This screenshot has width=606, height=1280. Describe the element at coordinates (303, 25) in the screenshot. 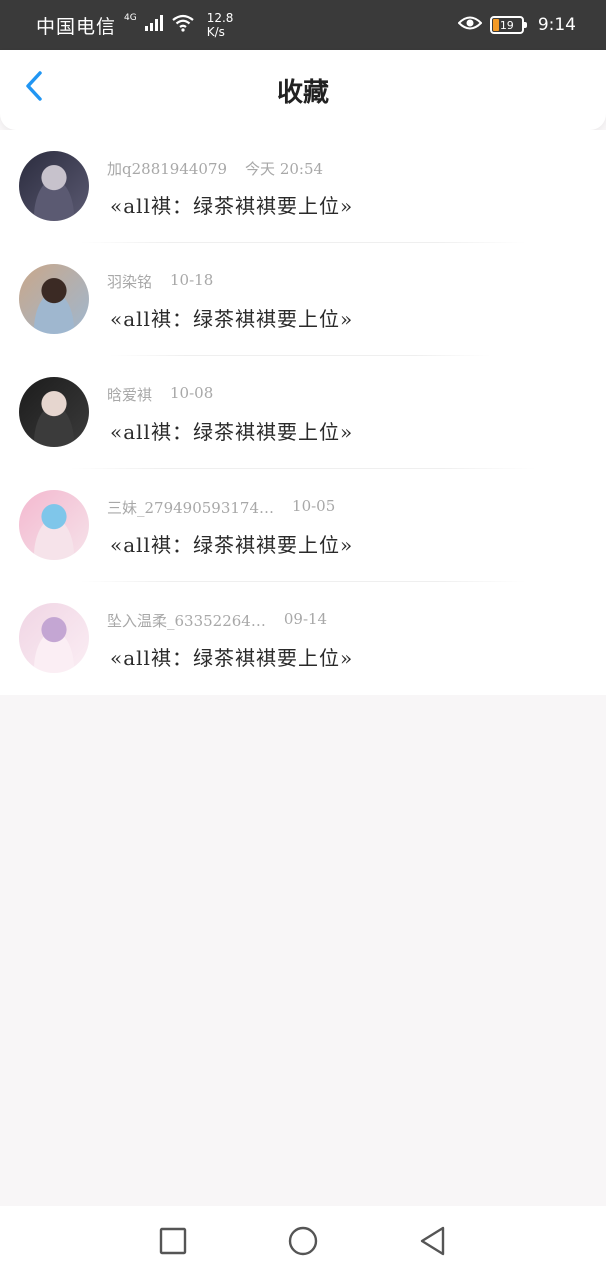

I see `status-bar: 中国电信 4G 12.8 K/s 19 9:14` at that location.